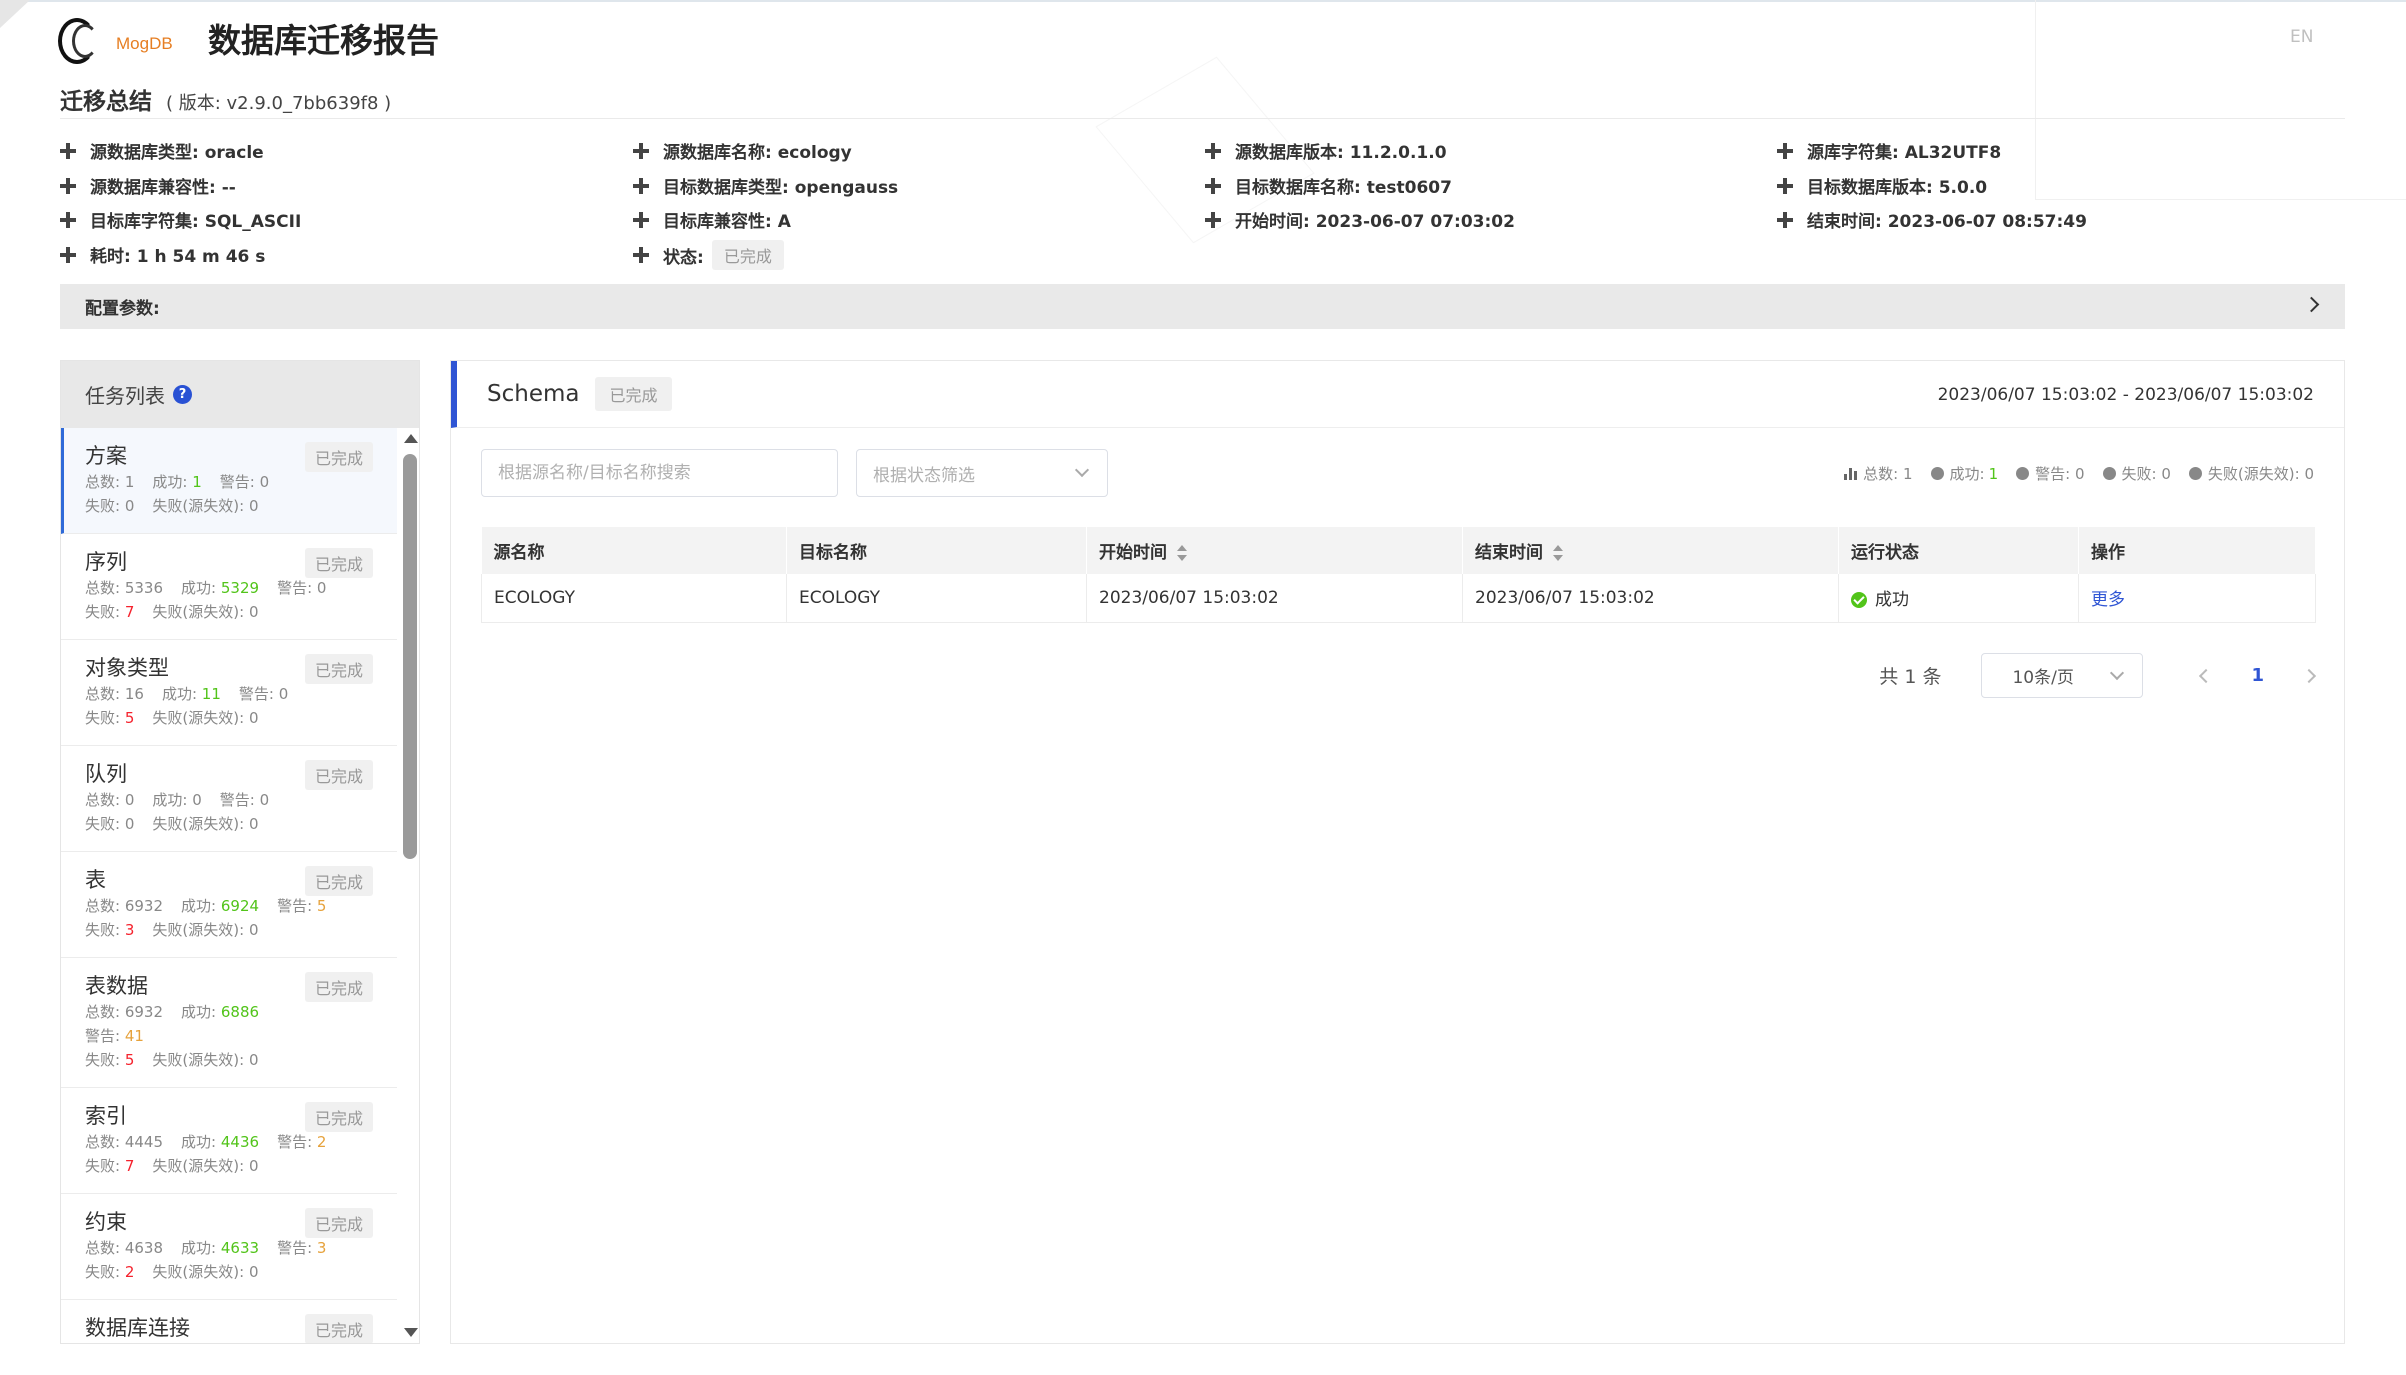 The height and width of the screenshot is (1375, 2406). Describe the element at coordinates (924, 475) in the screenshot. I see `status-filter-placeholder: 根据状态筛选` at that location.